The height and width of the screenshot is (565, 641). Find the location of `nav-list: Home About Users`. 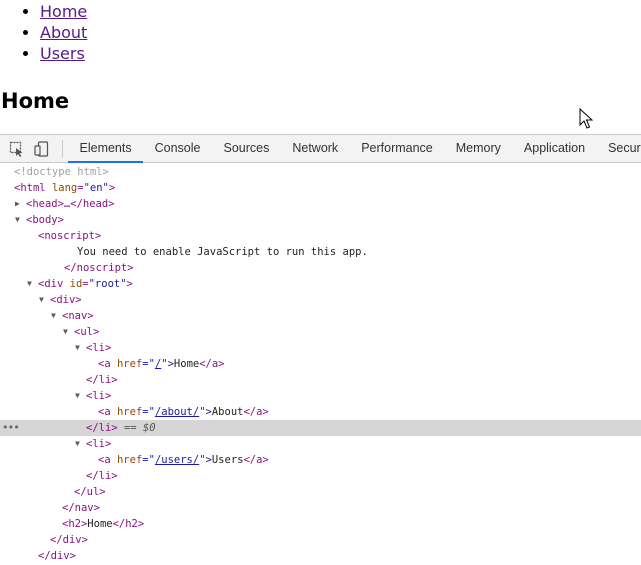

nav-list: Home About Users is located at coordinates (43, 32).